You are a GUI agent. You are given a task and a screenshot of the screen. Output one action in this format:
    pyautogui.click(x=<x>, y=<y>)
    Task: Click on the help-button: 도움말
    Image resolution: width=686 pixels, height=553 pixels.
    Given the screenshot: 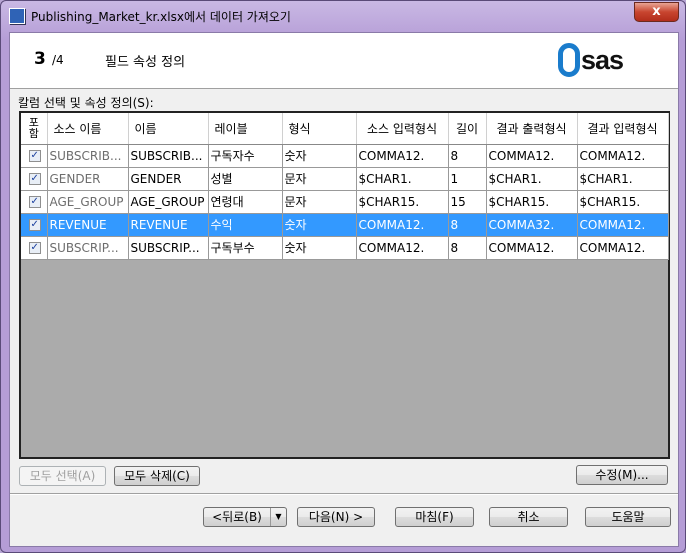 What is the action you would take?
    pyautogui.click(x=628, y=517)
    